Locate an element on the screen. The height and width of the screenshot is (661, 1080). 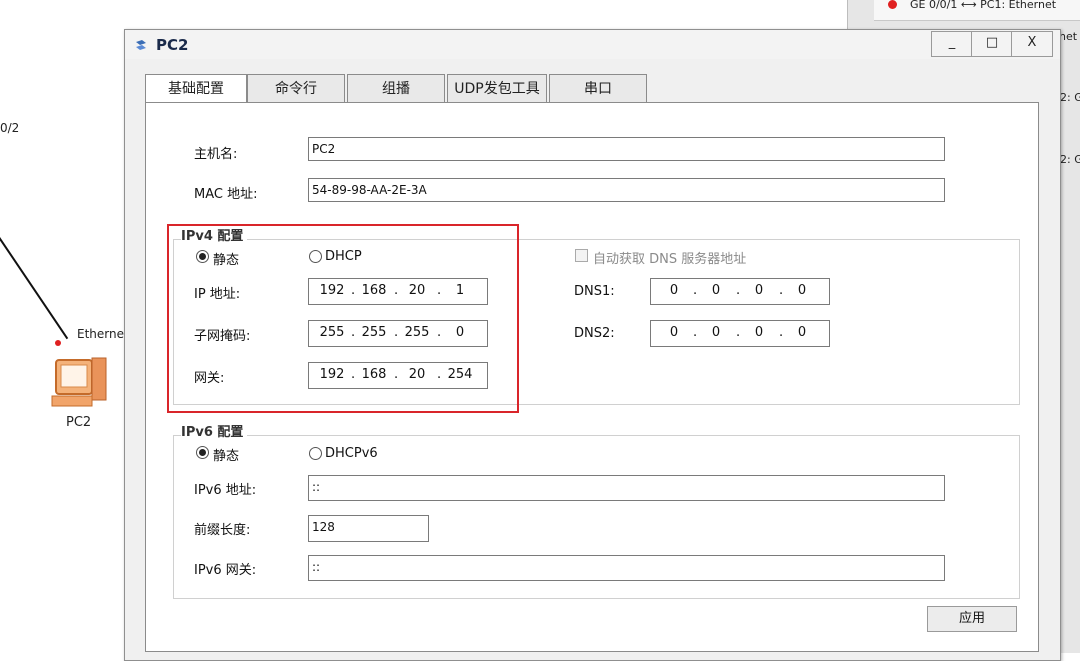
maximize-button: □ is located at coordinates (992, 44).